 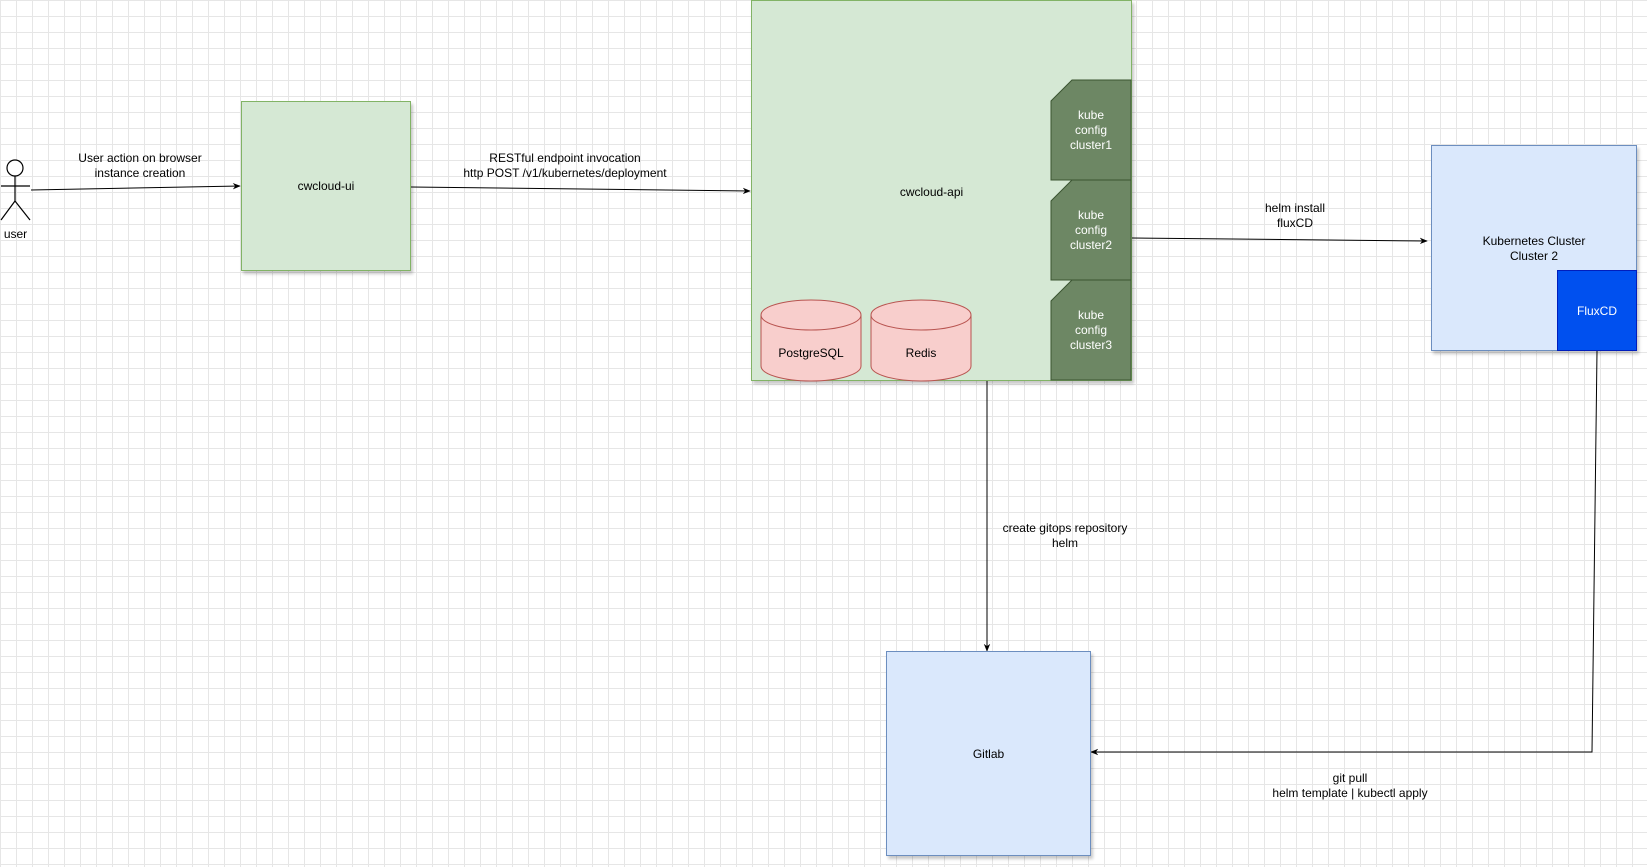 I want to click on kubeconfig-cluster3-label: kube config cluster3, so click(x=1091, y=330).